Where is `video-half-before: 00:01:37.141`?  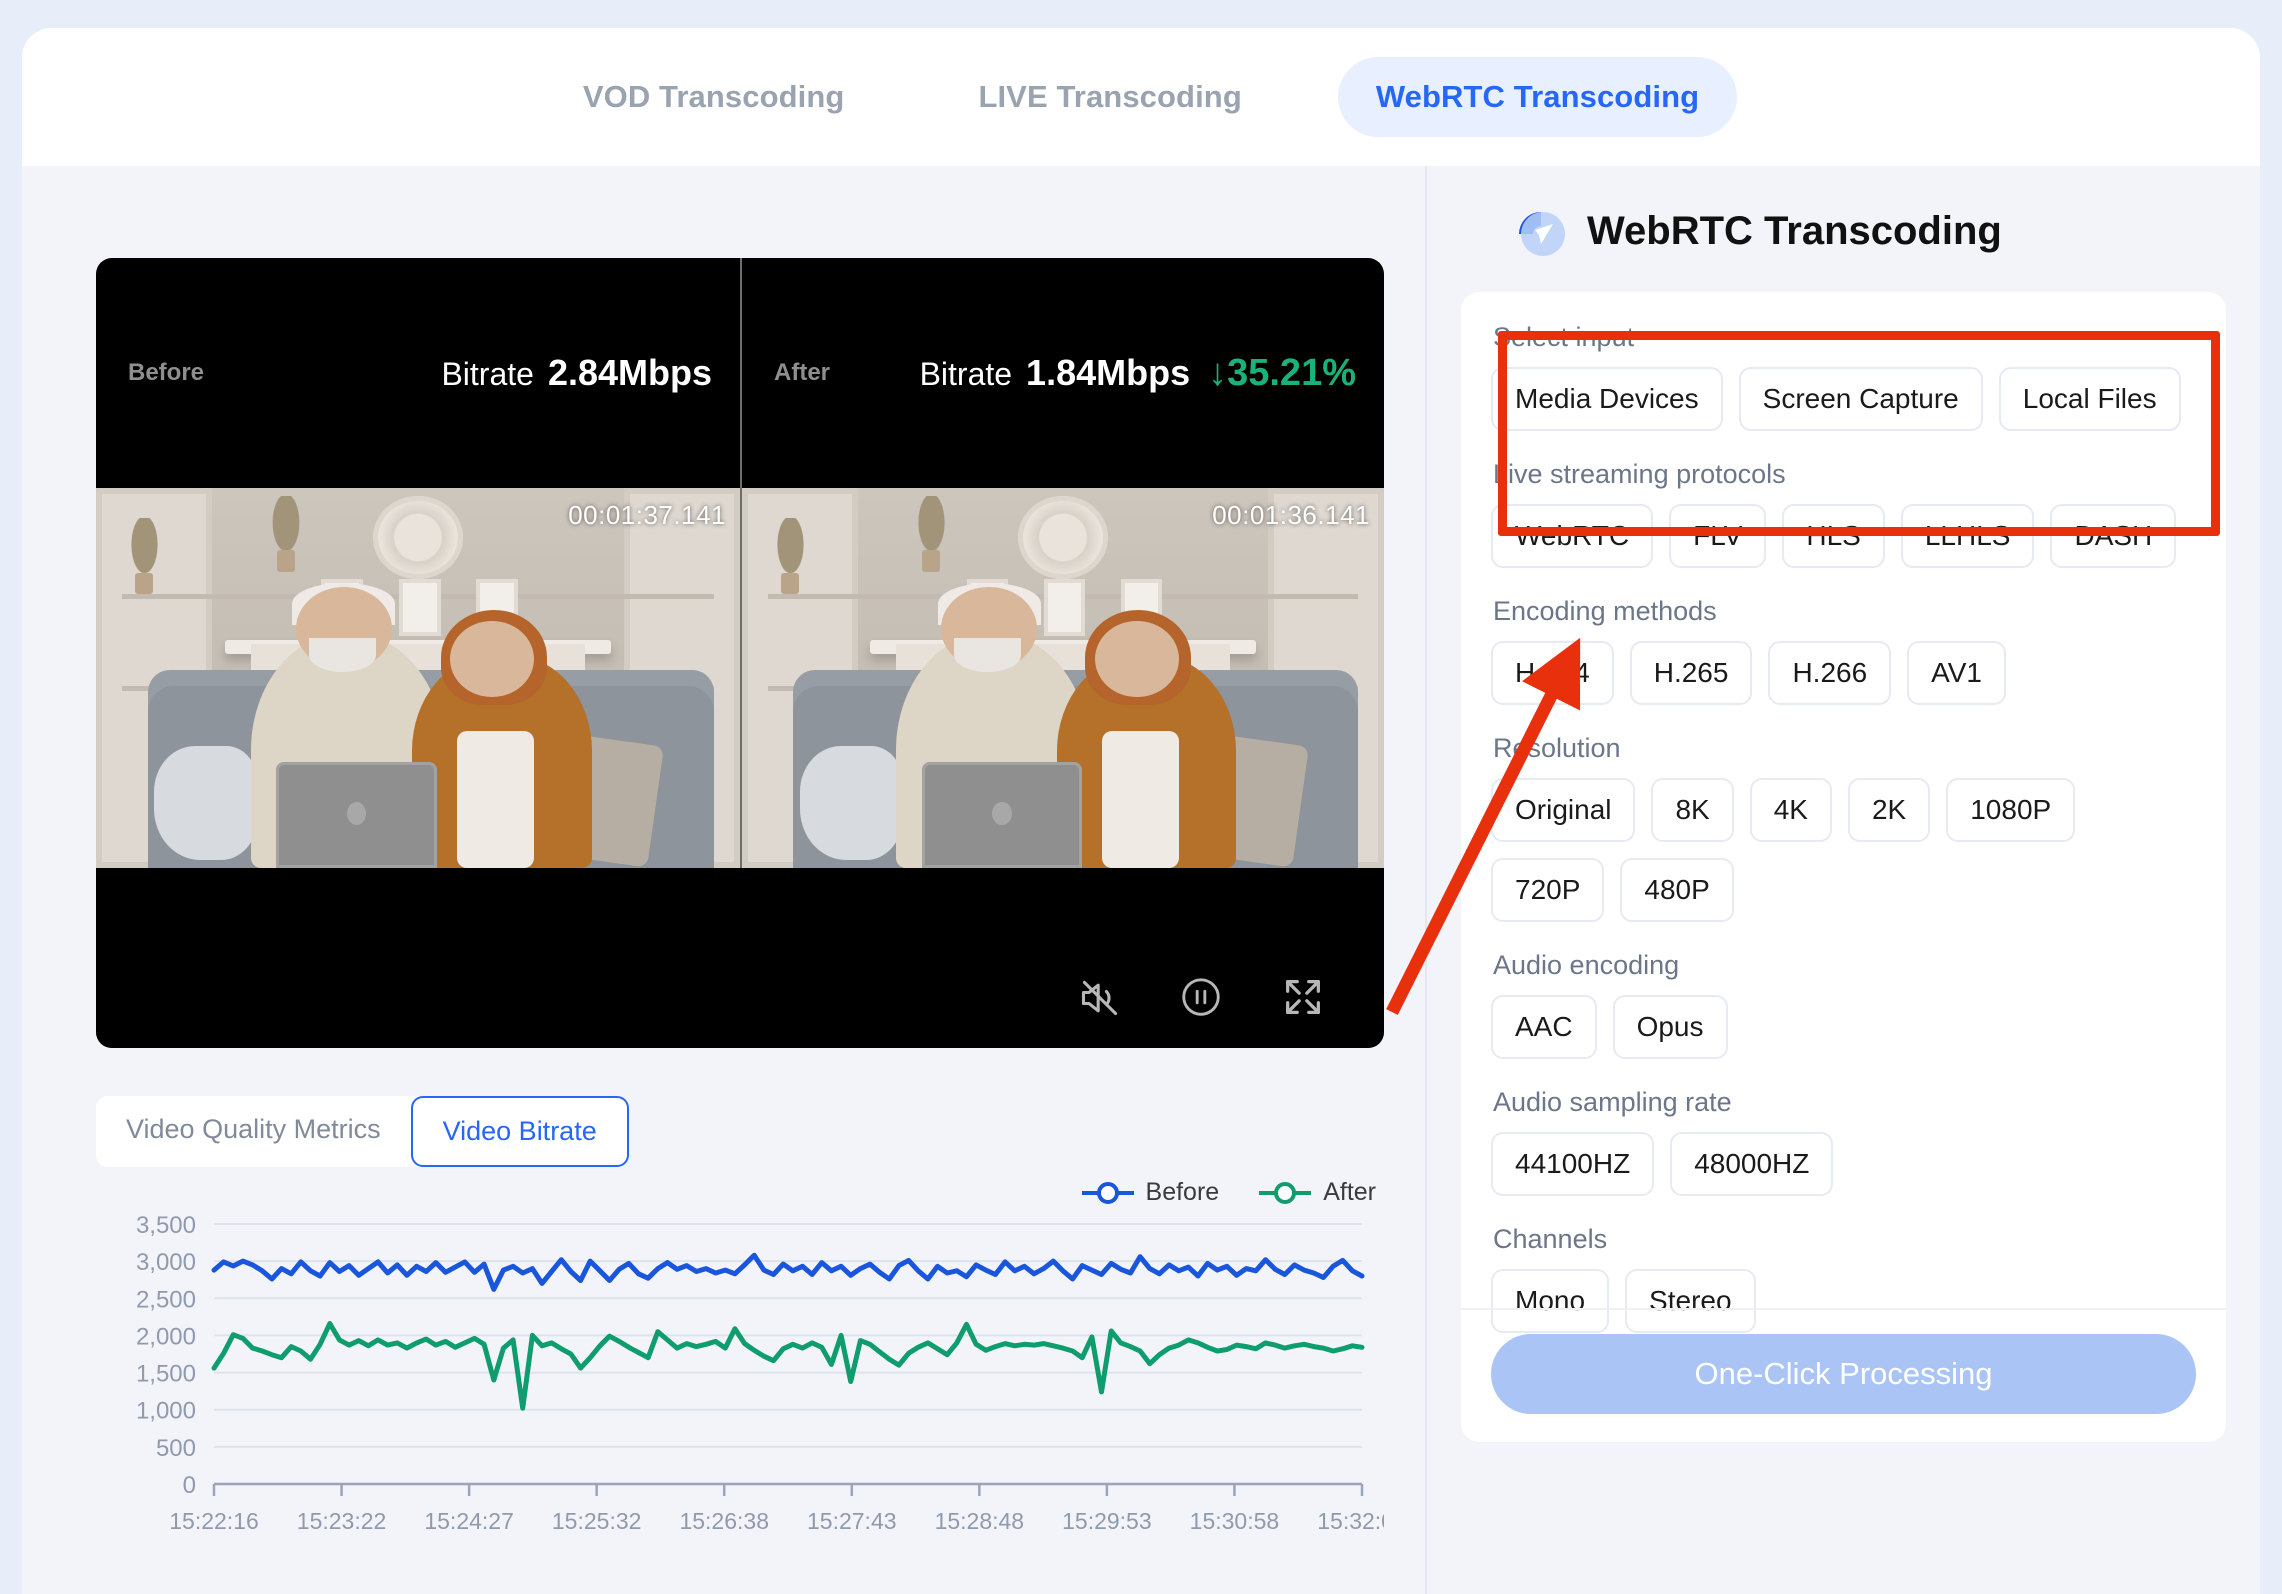
video-half-before: 00:01:37.141 is located at coordinates (418, 678).